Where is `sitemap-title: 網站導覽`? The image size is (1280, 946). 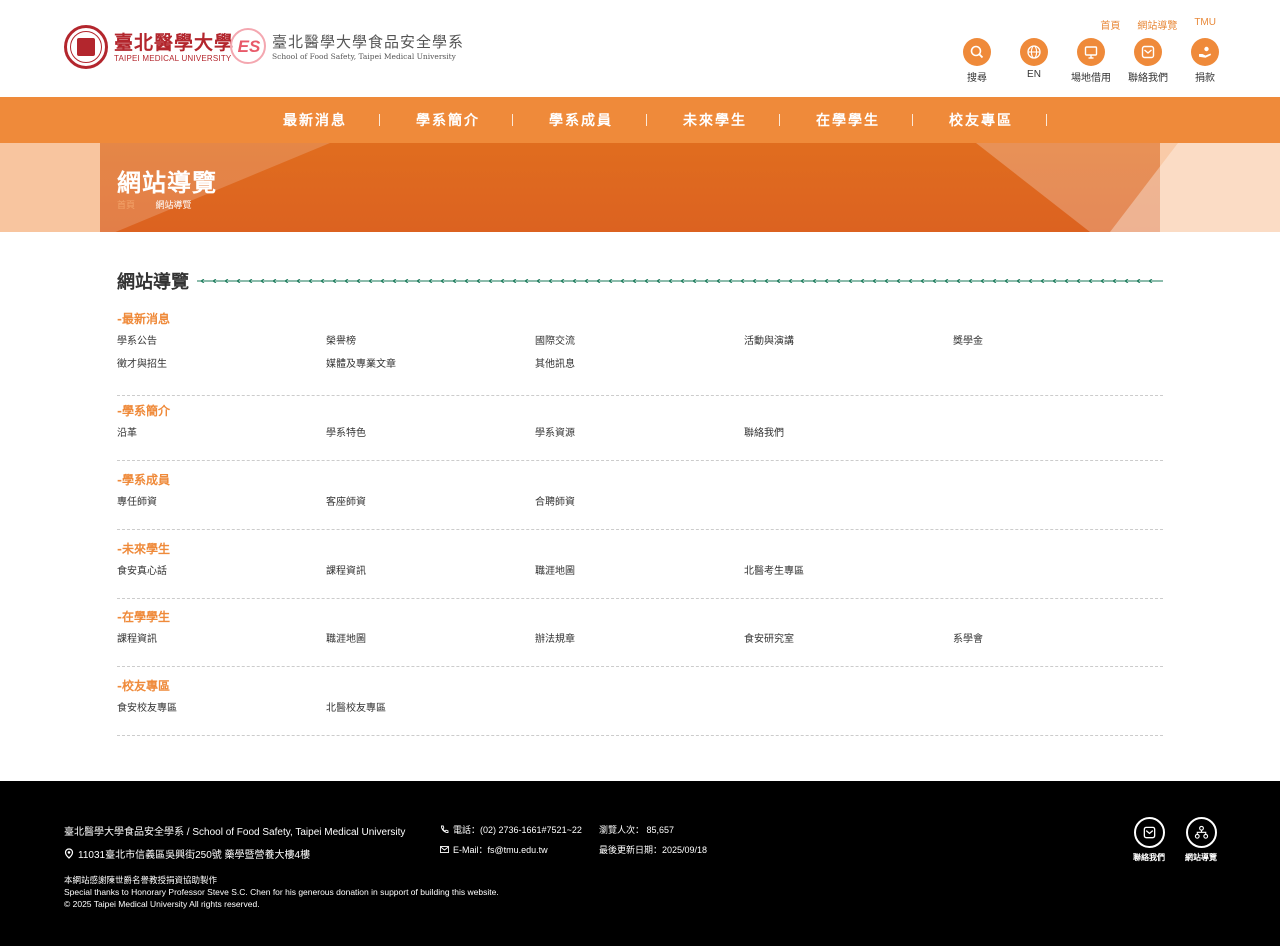
sitemap-title: 網站導覽 is located at coordinates (153, 282).